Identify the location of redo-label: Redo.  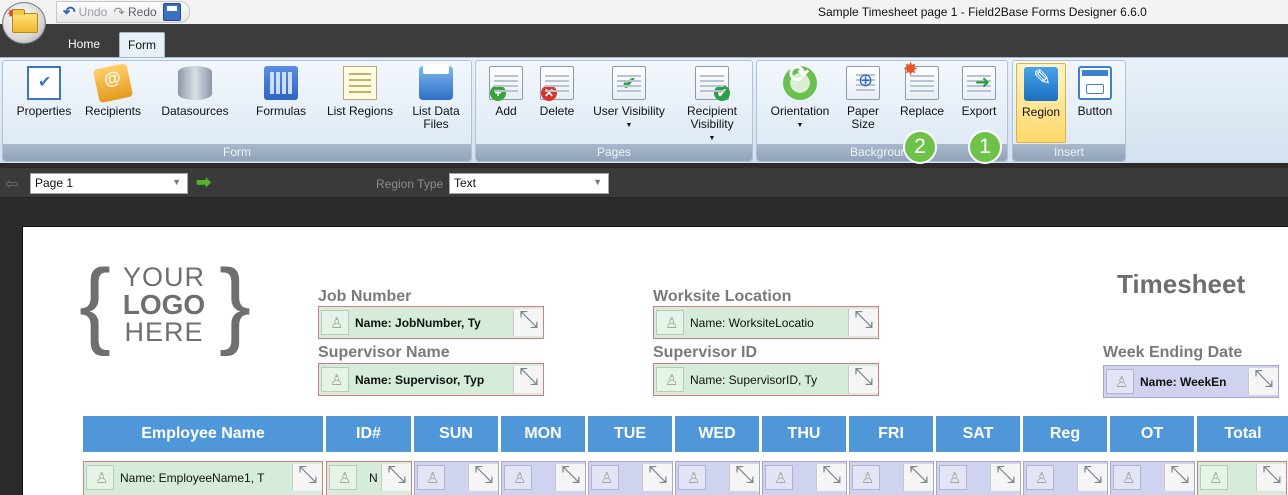
(142, 12).